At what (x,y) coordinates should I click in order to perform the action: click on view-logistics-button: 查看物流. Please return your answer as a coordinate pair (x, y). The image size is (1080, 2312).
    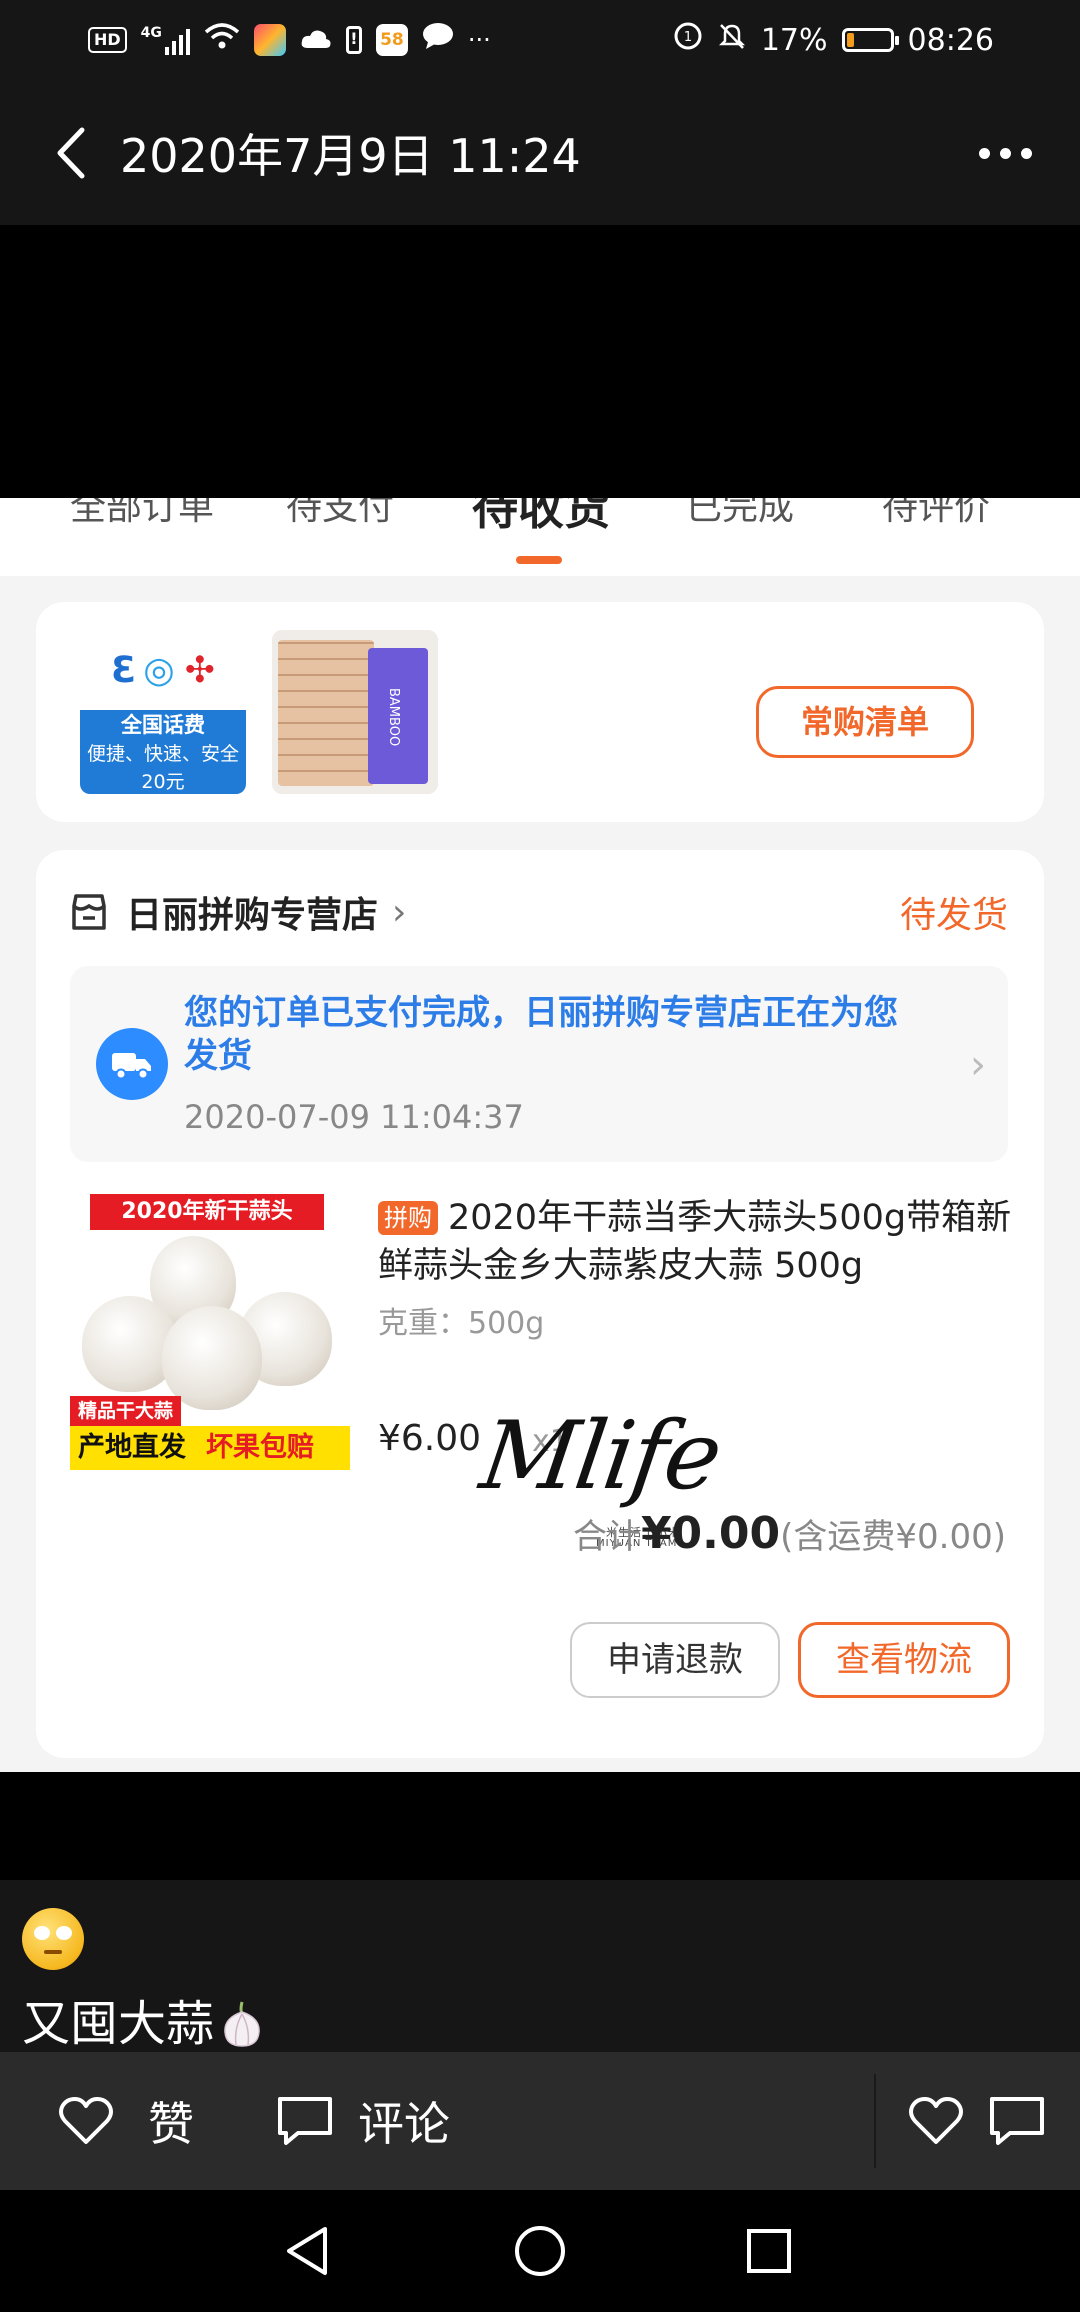
    Looking at the image, I should click on (904, 1660).